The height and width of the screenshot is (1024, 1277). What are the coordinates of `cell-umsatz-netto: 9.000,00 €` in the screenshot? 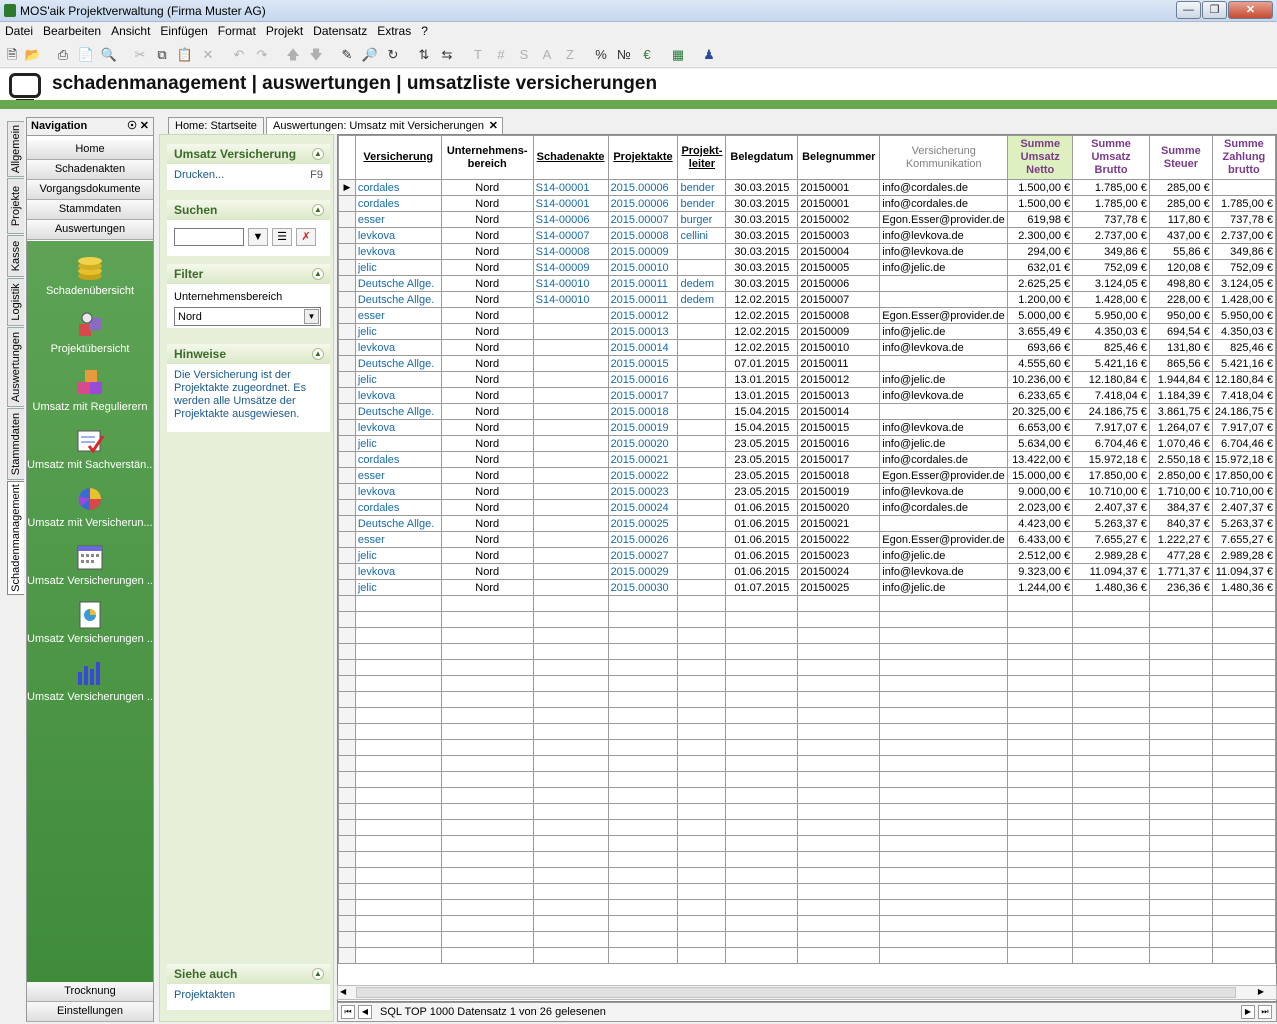 It's located at (1040, 491).